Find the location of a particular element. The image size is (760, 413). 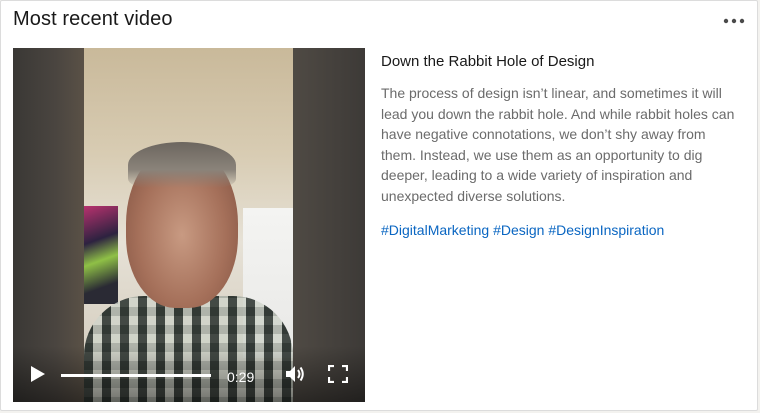

volume-button is located at coordinates (295, 376).